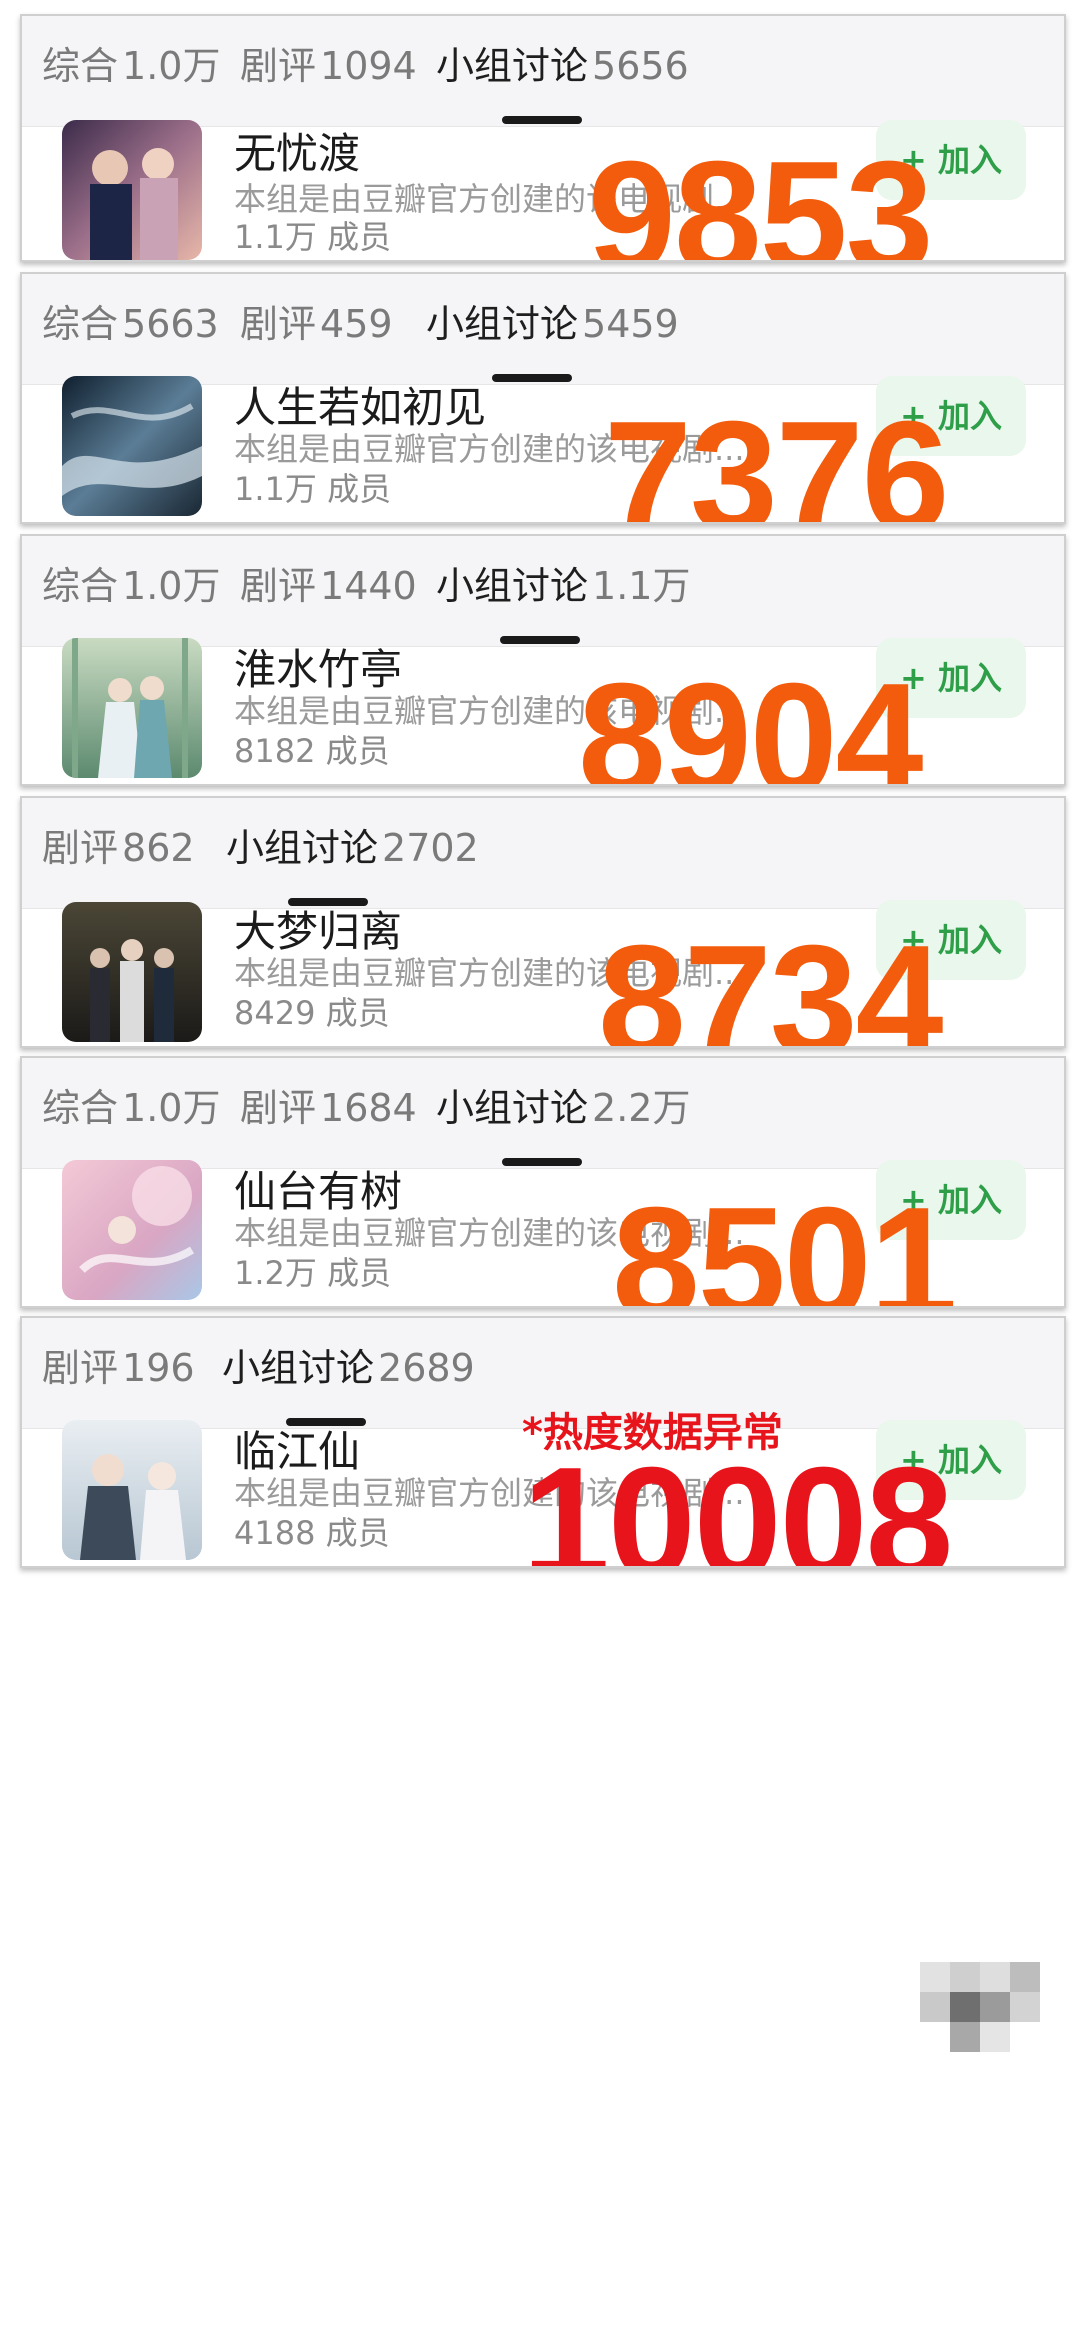 This screenshot has width=1080, height=2344. I want to click on tab-count: 196, so click(158, 1368).